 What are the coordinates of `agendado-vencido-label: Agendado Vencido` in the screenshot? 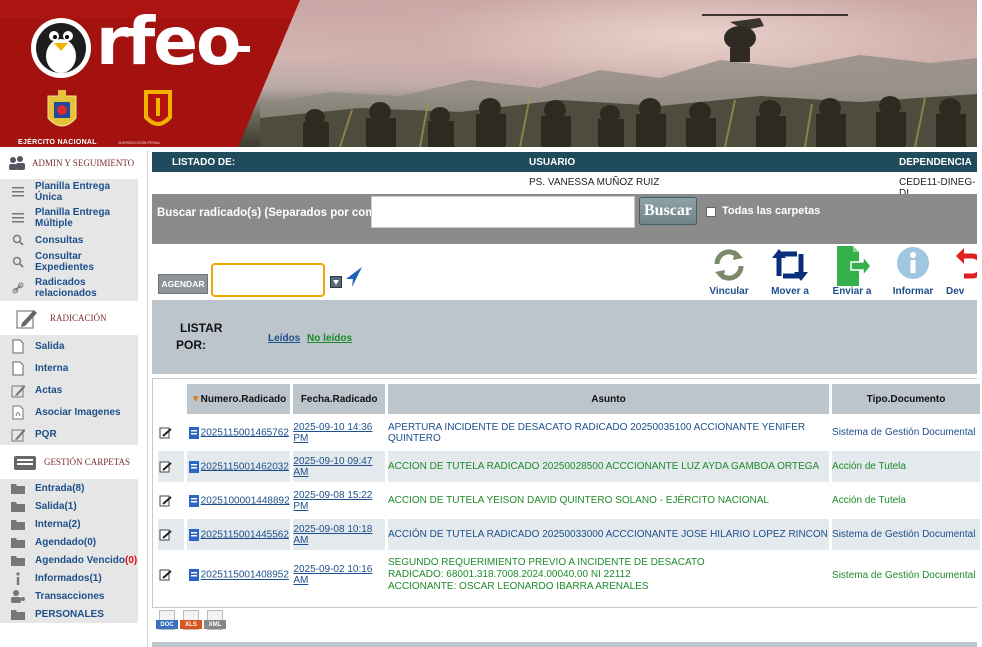 It's located at (80, 560).